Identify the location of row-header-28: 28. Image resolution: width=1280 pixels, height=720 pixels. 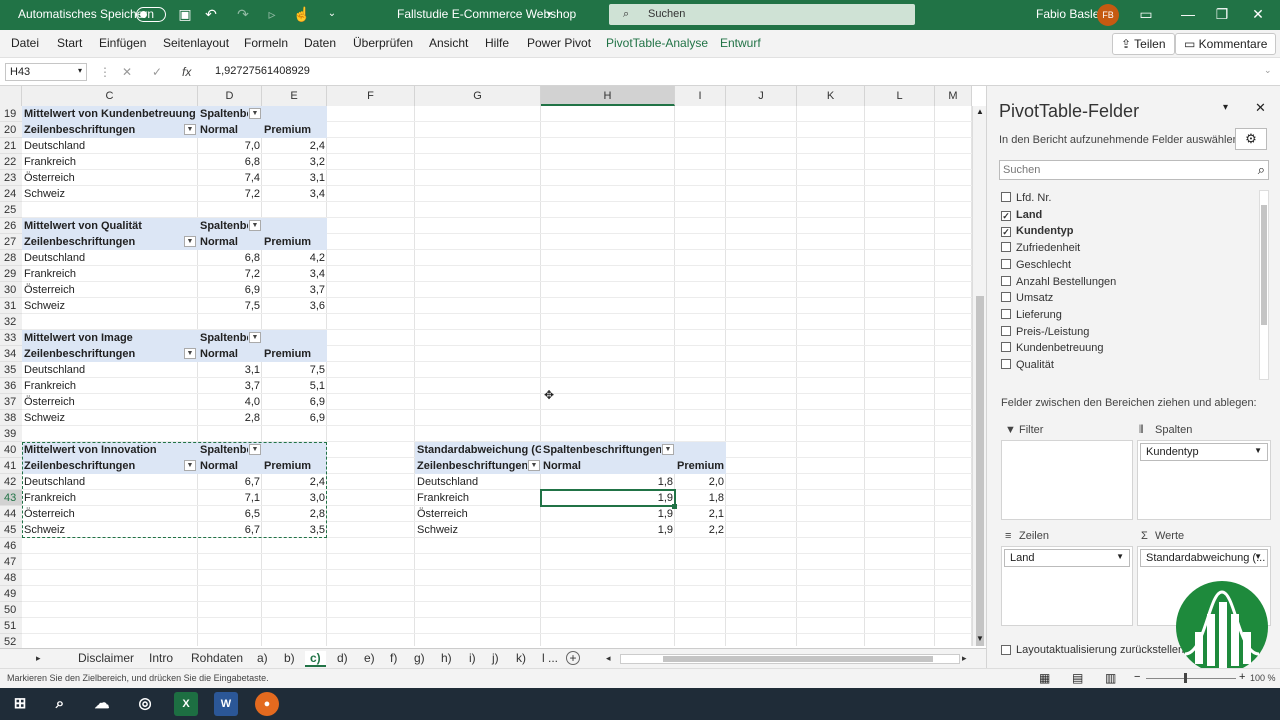
(11, 258).